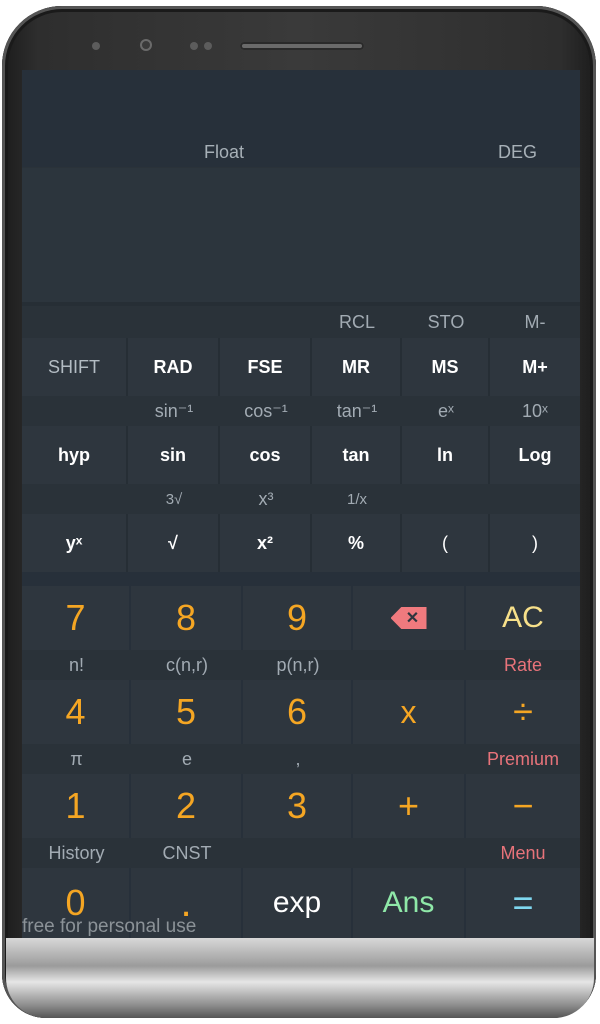 The width and height of the screenshot is (600, 1024). I want to click on square-button: x², so click(266, 543).